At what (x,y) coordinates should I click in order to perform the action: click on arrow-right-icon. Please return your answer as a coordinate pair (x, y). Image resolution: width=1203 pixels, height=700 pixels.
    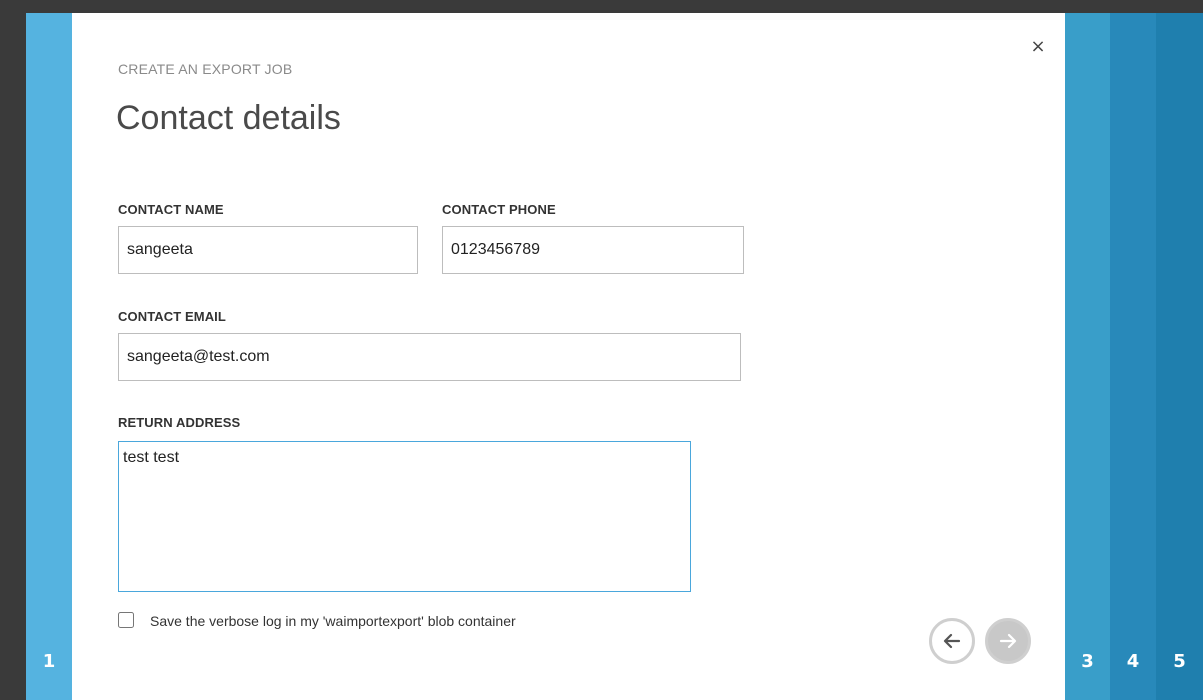
    Looking at the image, I should click on (1008, 641).